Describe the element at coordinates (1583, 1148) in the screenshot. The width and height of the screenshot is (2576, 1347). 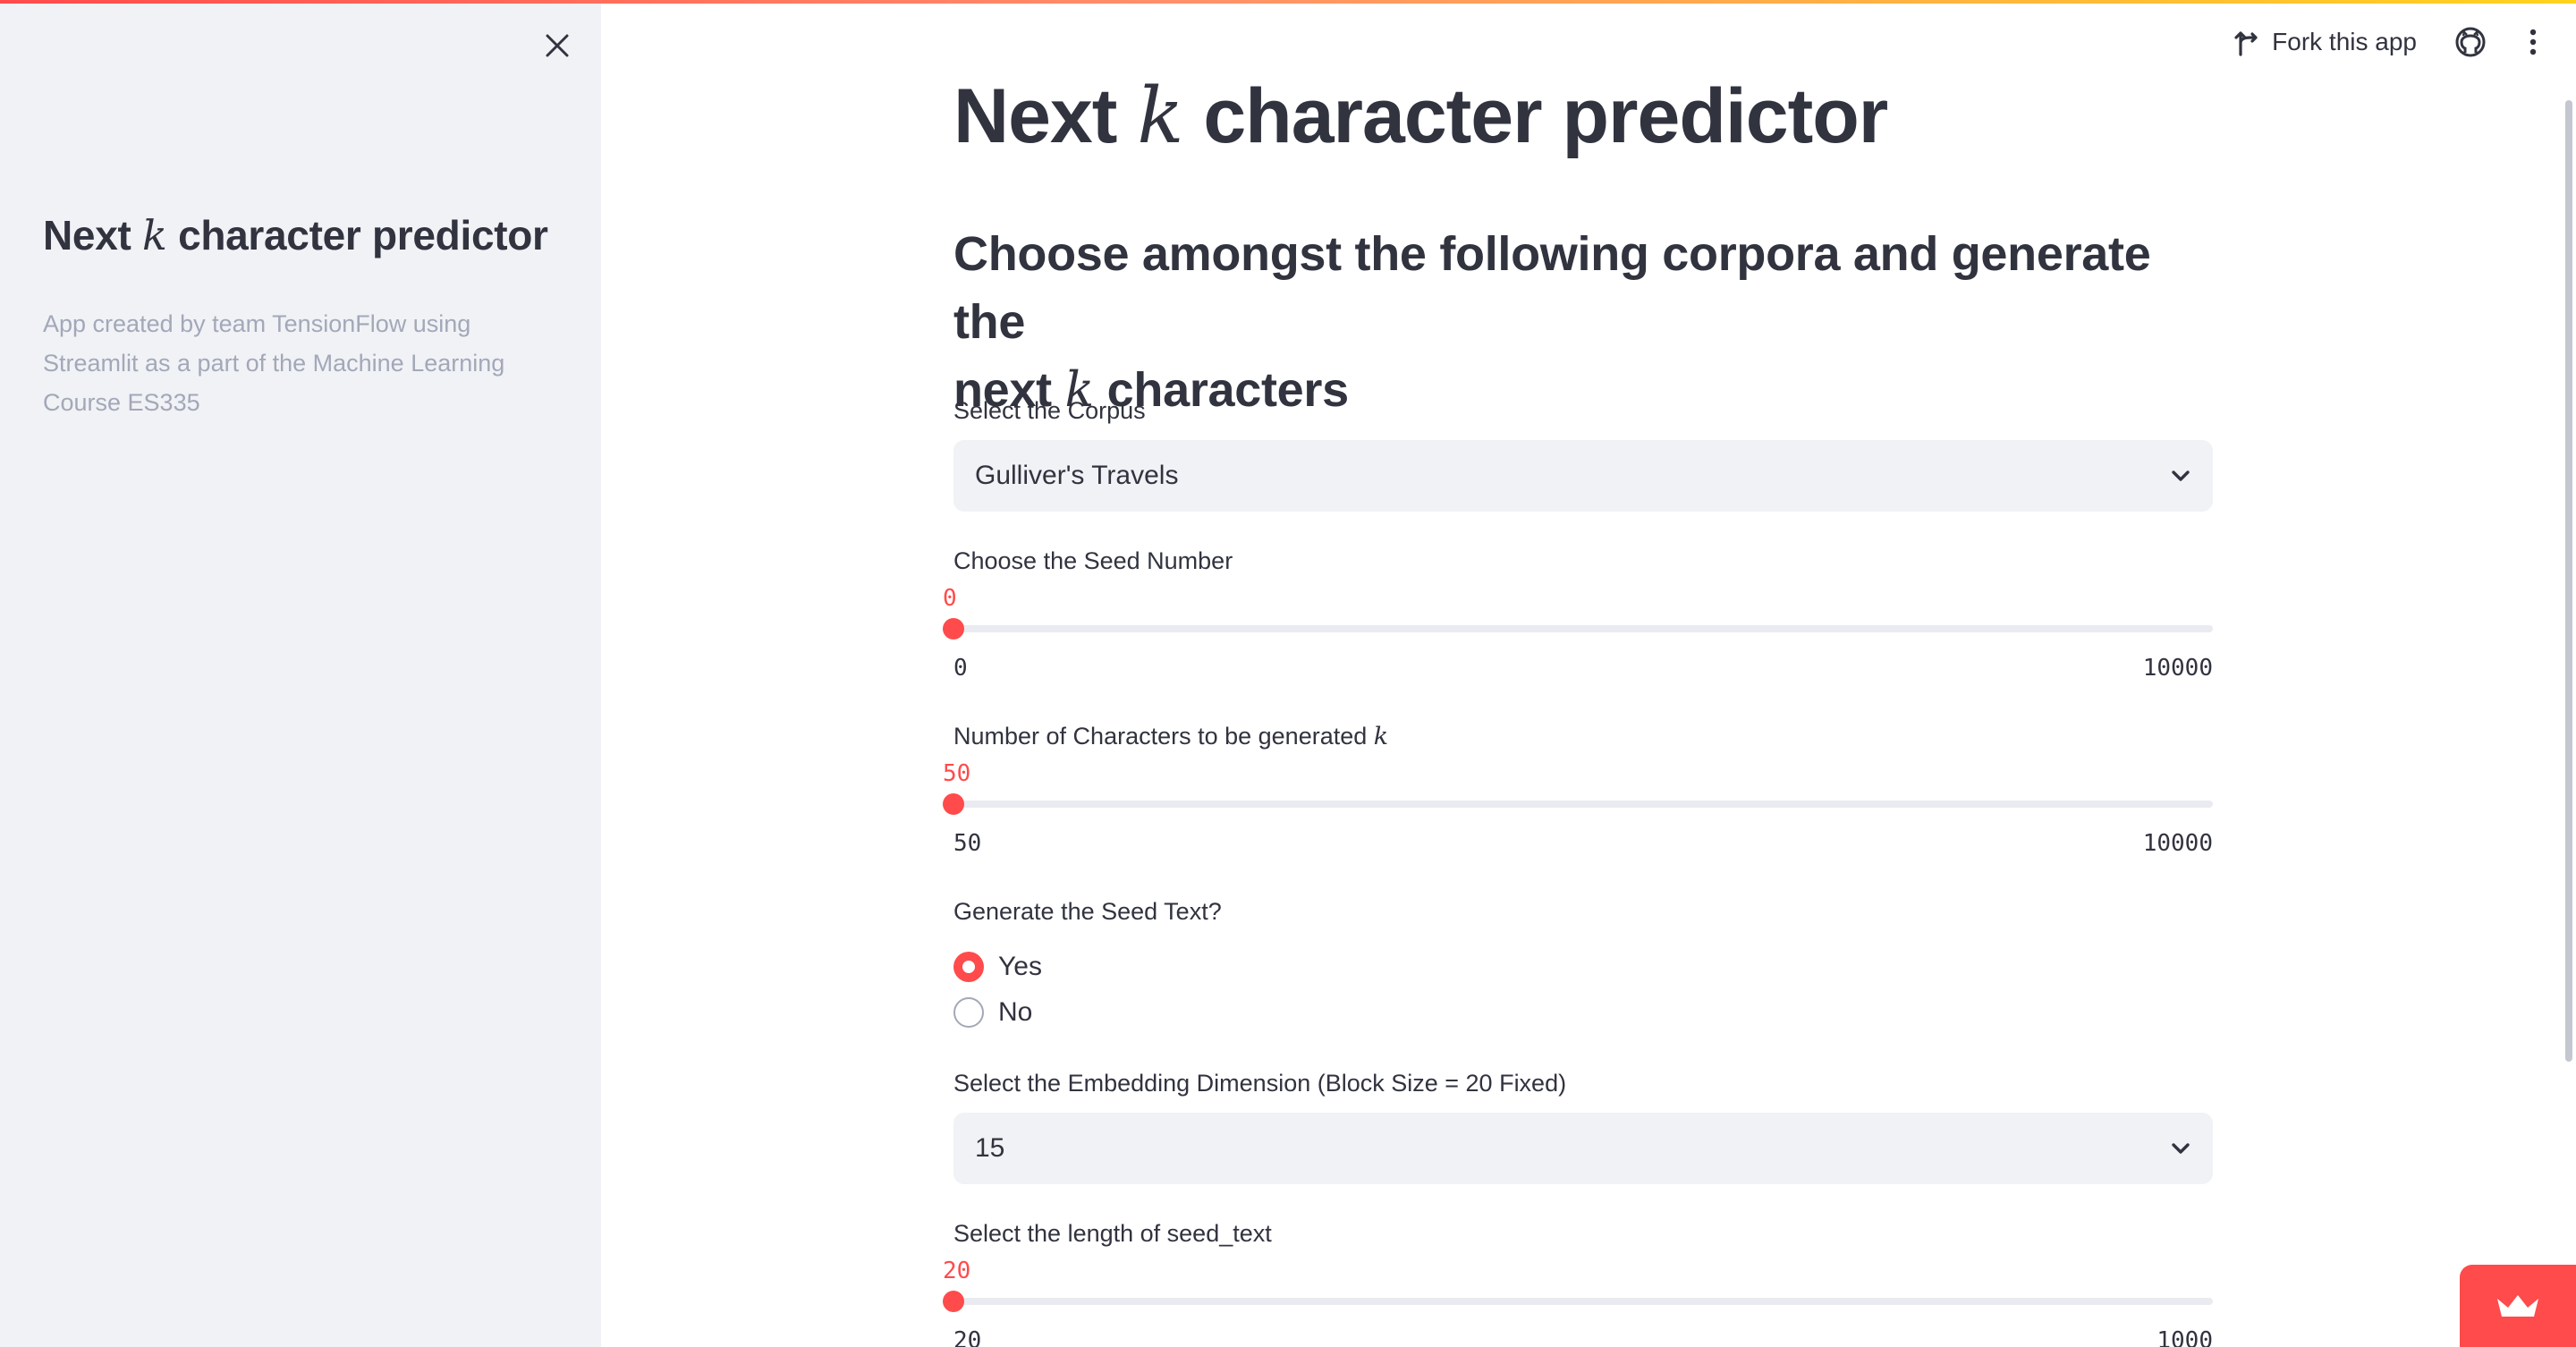
I see `embedding-select: 15` at that location.